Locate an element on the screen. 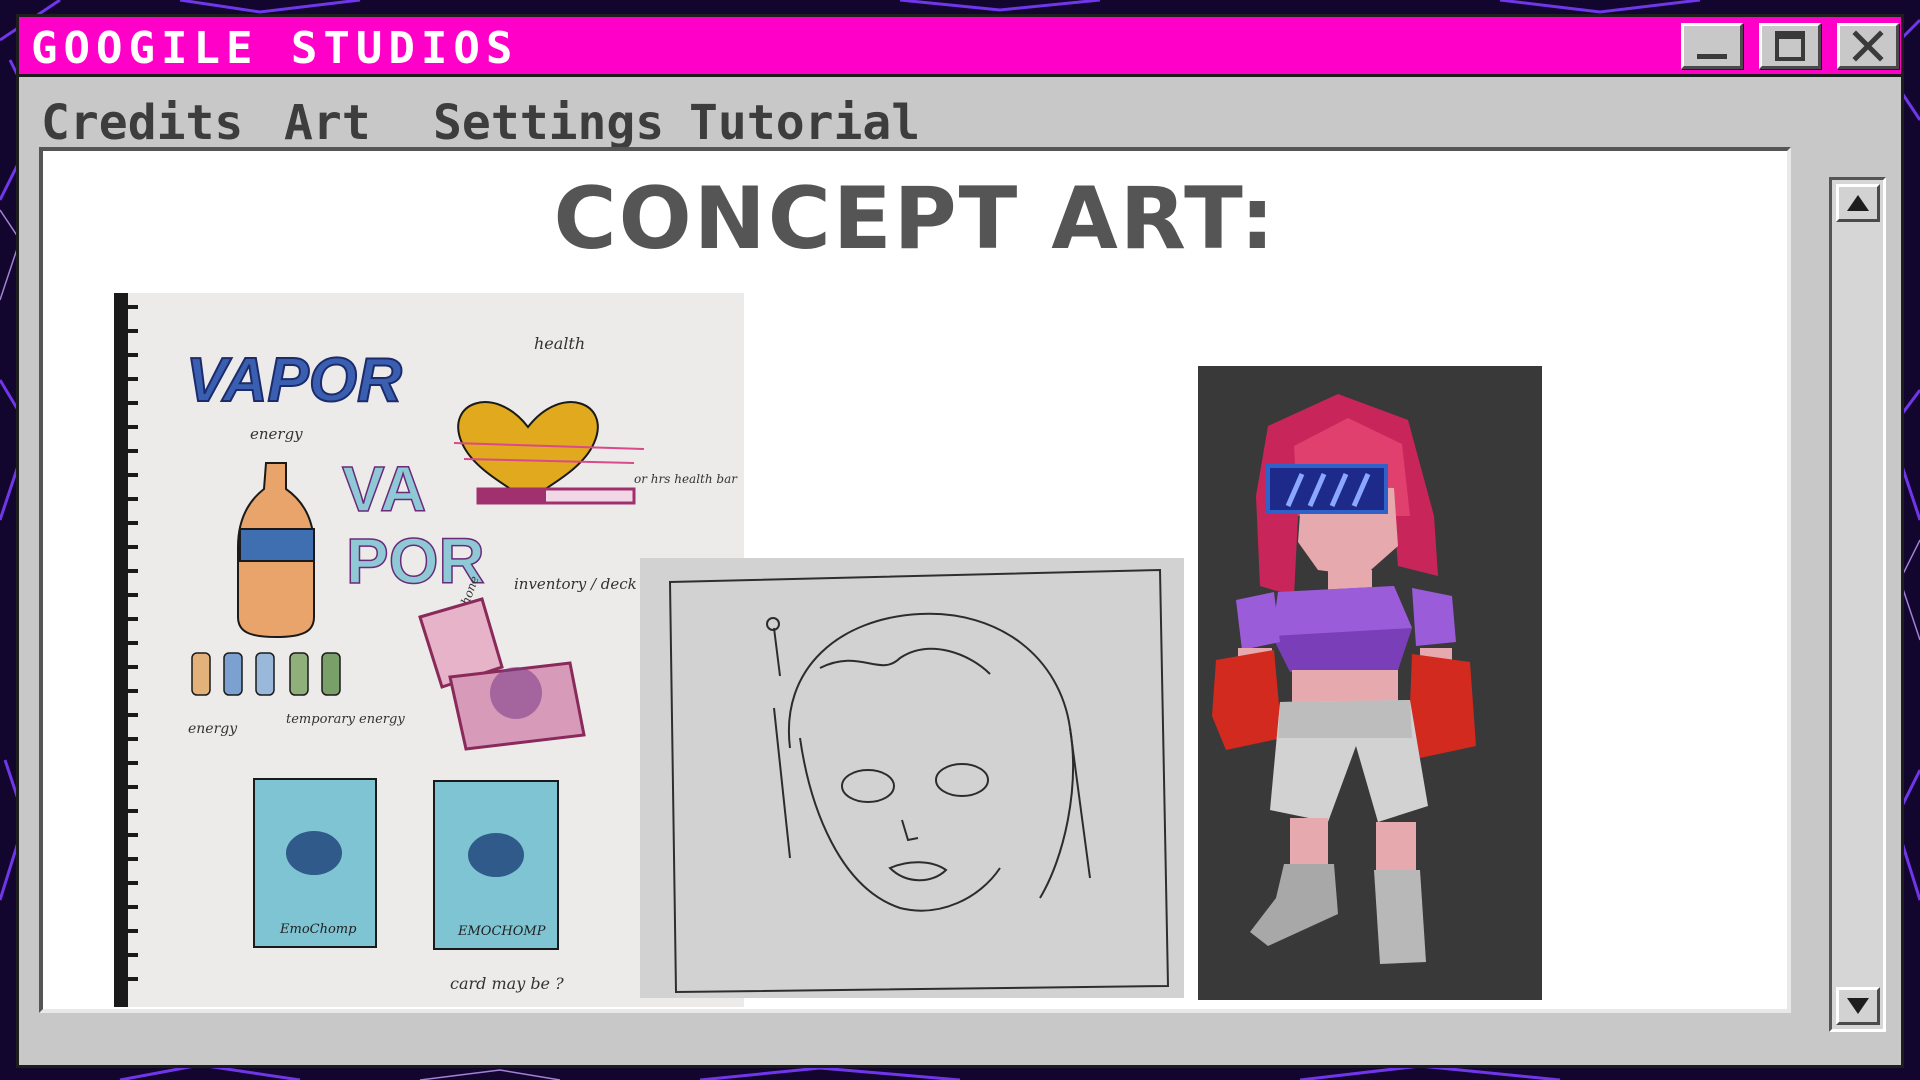 The image size is (1920, 1080). sketch-card-label-2: EMOCHOMP is located at coordinates (501, 931).